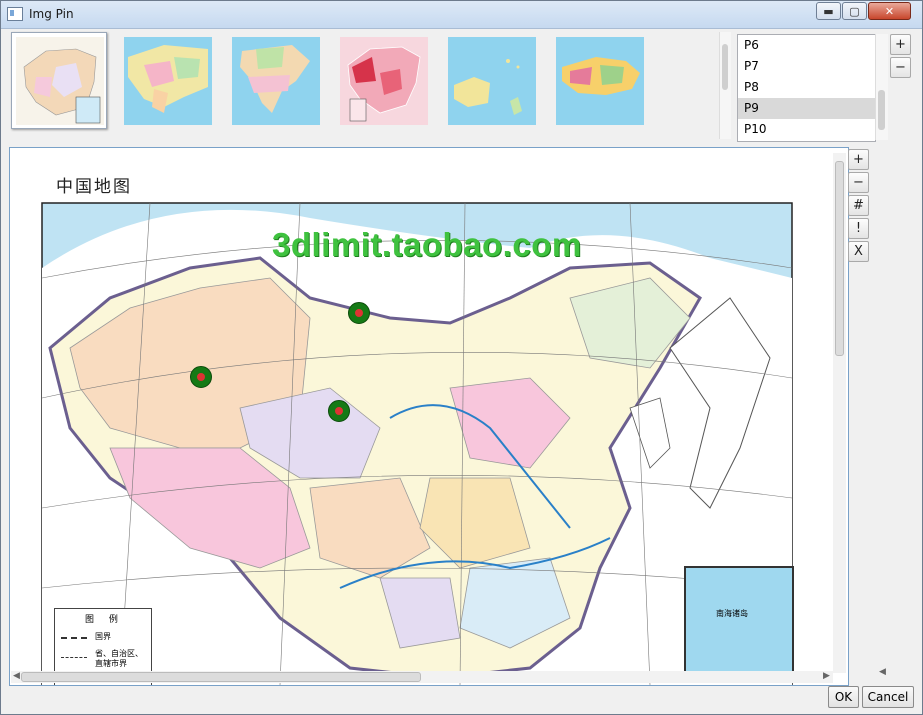 This screenshot has width=923, height=715. I want to click on minimize-button: ▬, so click(828, 11).